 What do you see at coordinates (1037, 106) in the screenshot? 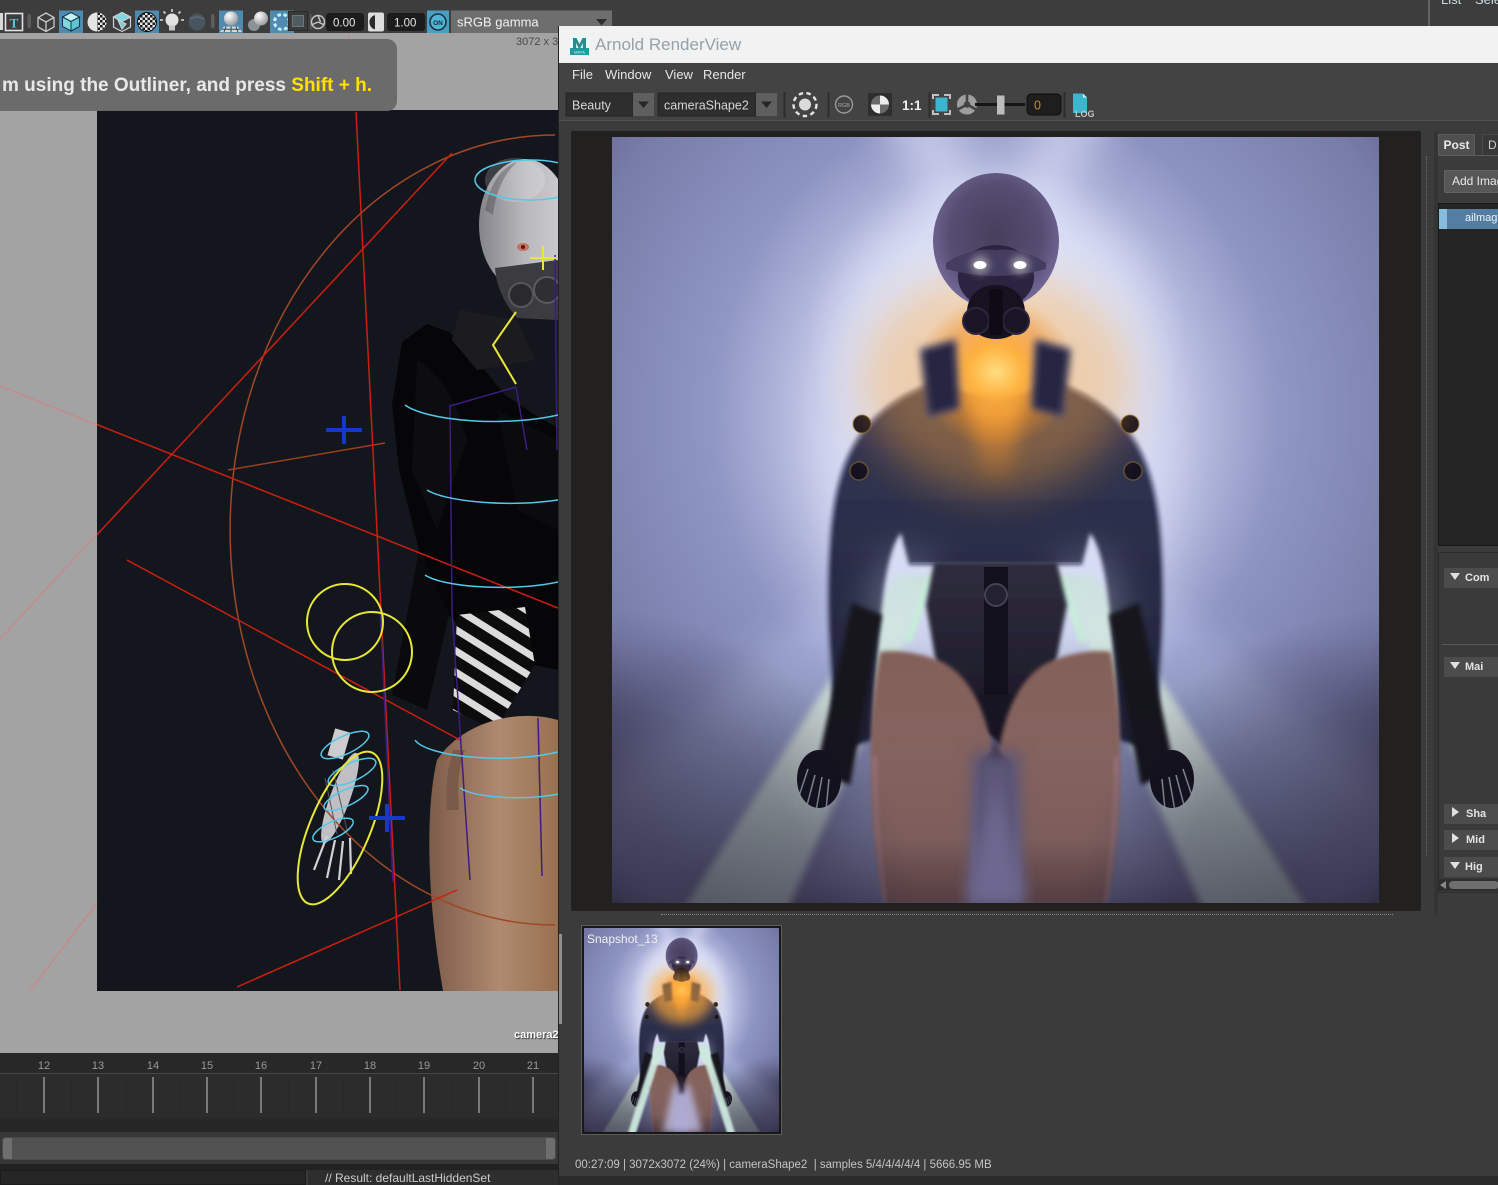
I see `svg-text: 0` at bounding box center [1037, 106].